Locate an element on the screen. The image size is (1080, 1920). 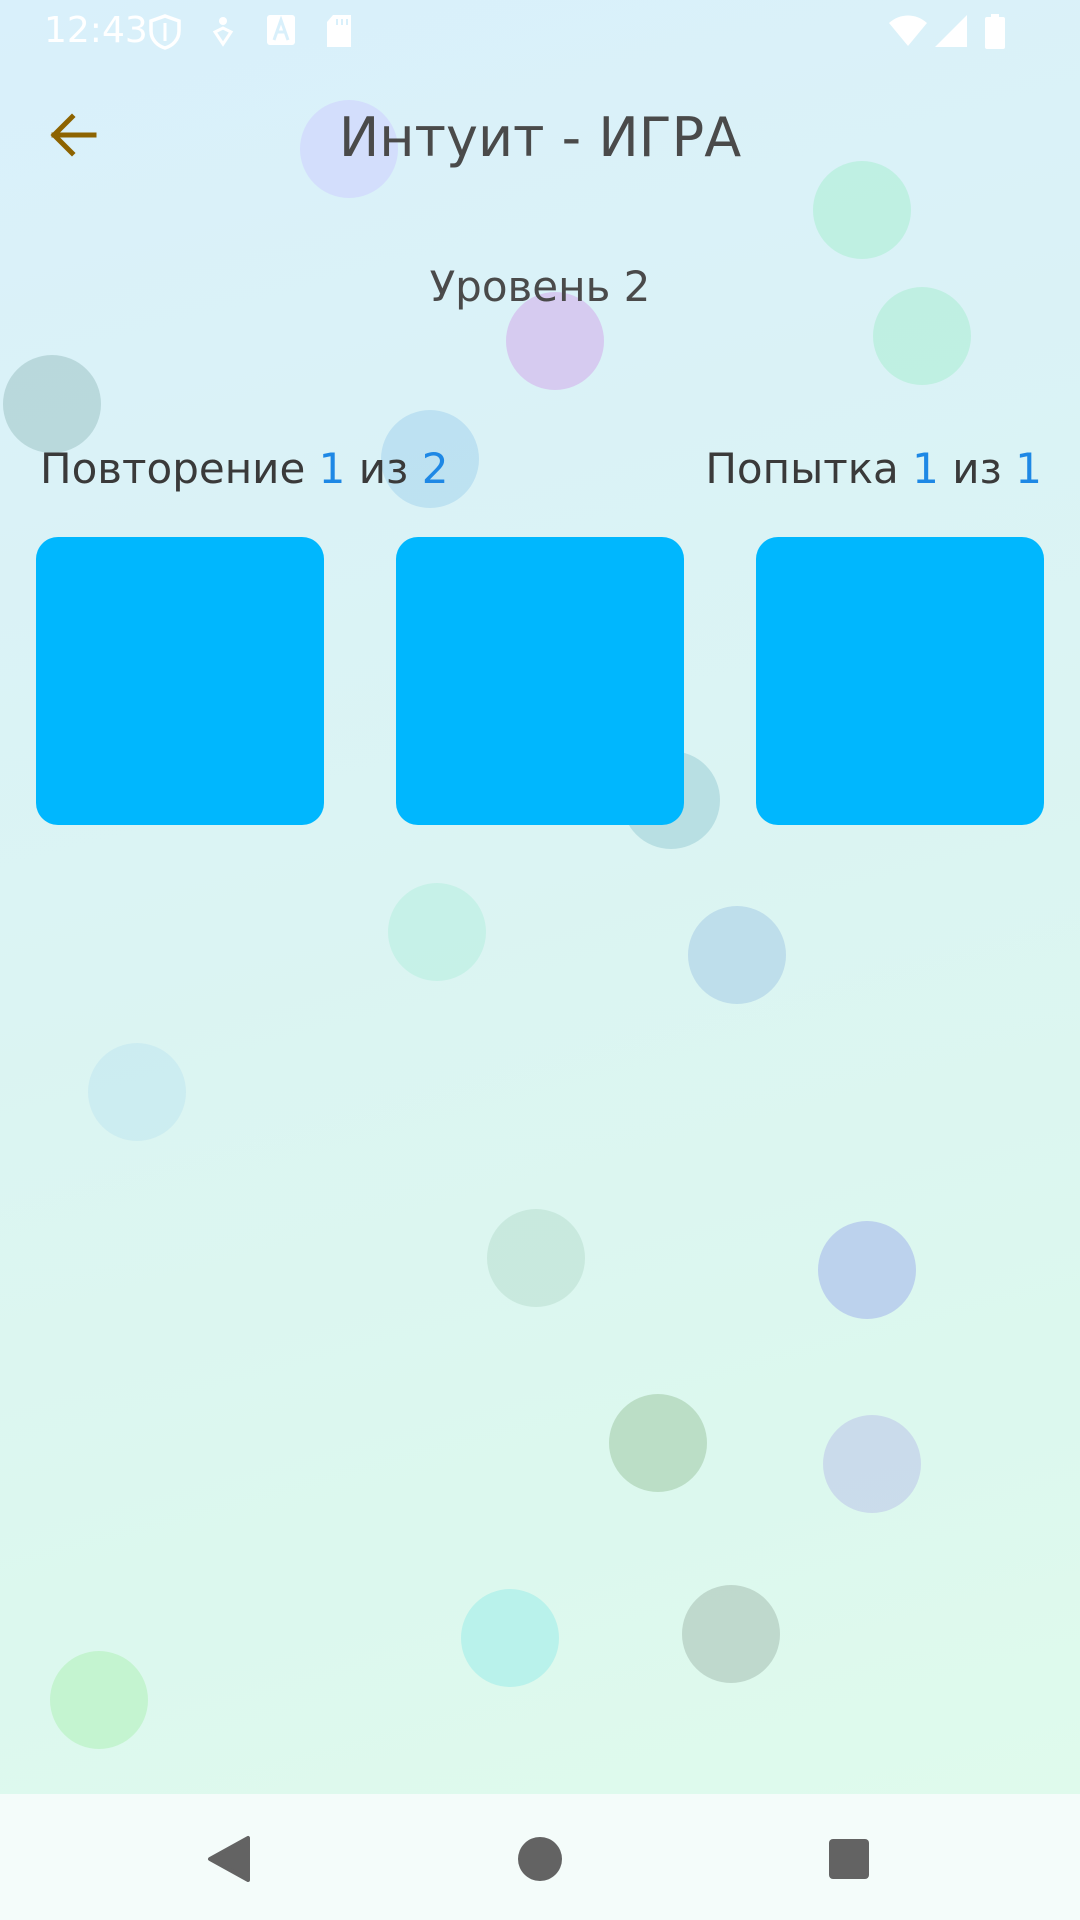
nav-back-button is located at coordinates (229, 1861).